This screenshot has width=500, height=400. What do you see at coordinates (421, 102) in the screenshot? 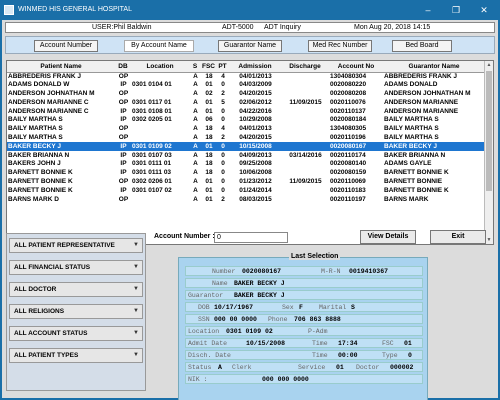
I see `cell-guarantor-name: ANDERSON MARIANNE` at bounding box center [421, 102].